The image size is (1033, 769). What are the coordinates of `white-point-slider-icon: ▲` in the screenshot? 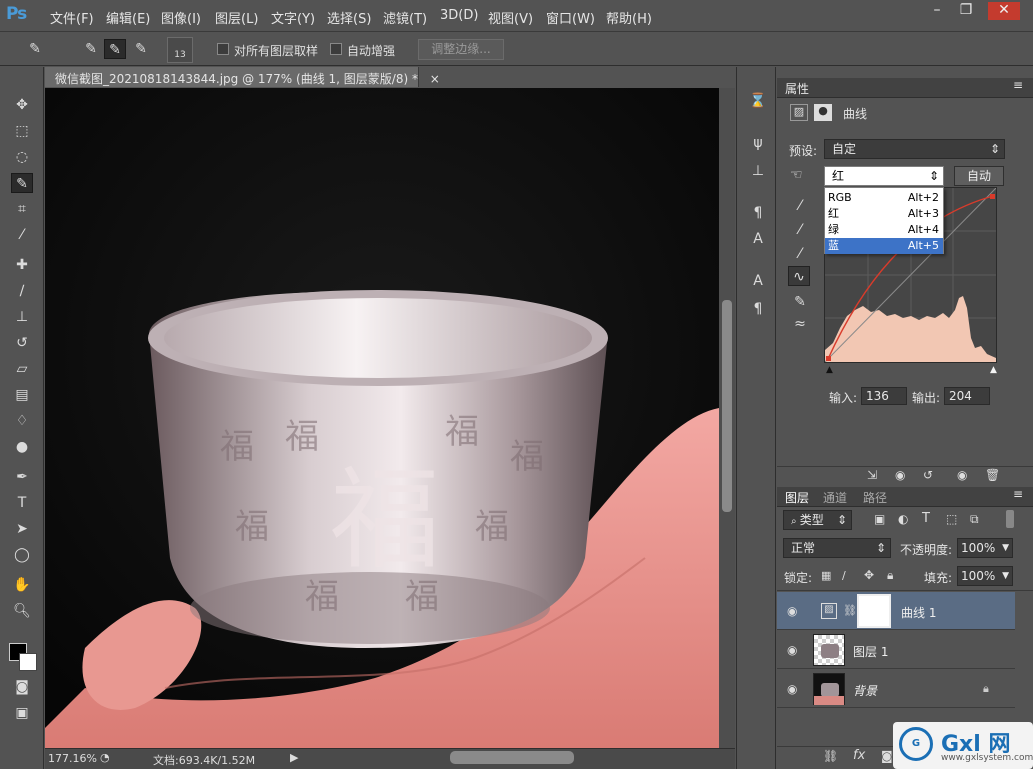 It's located at (993, 370).